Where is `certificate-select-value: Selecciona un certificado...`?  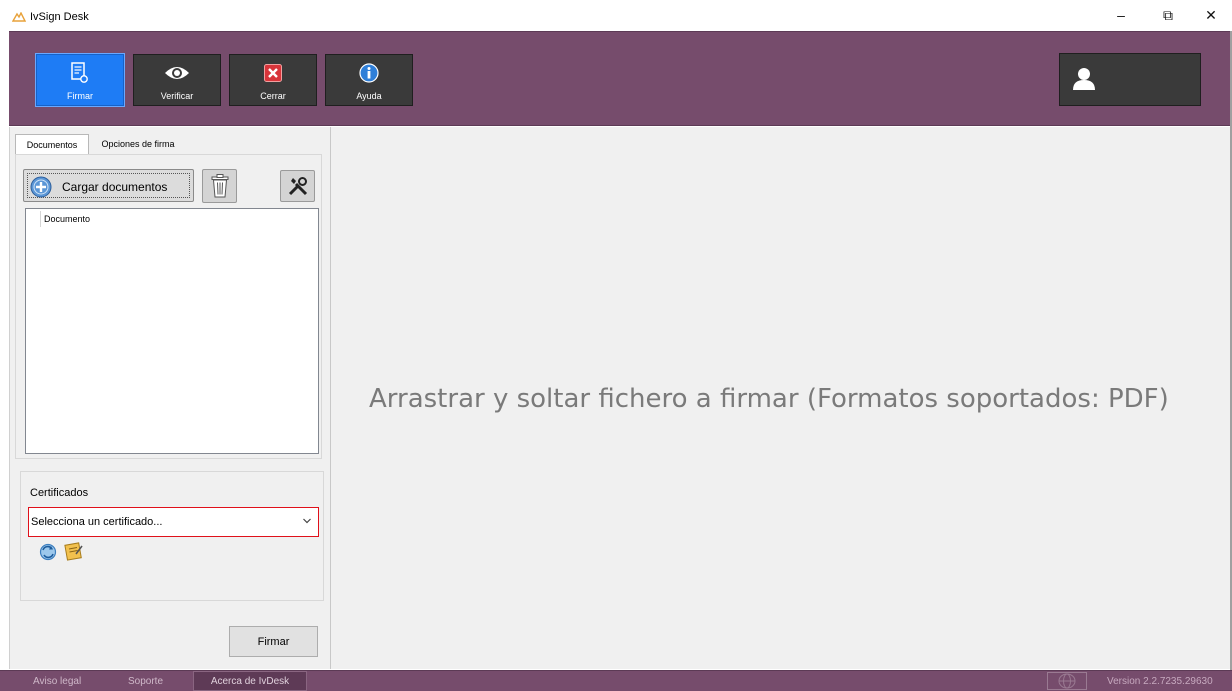
certificate-select-value: Selecciona un certificado... is located at coordinates (97, 522).